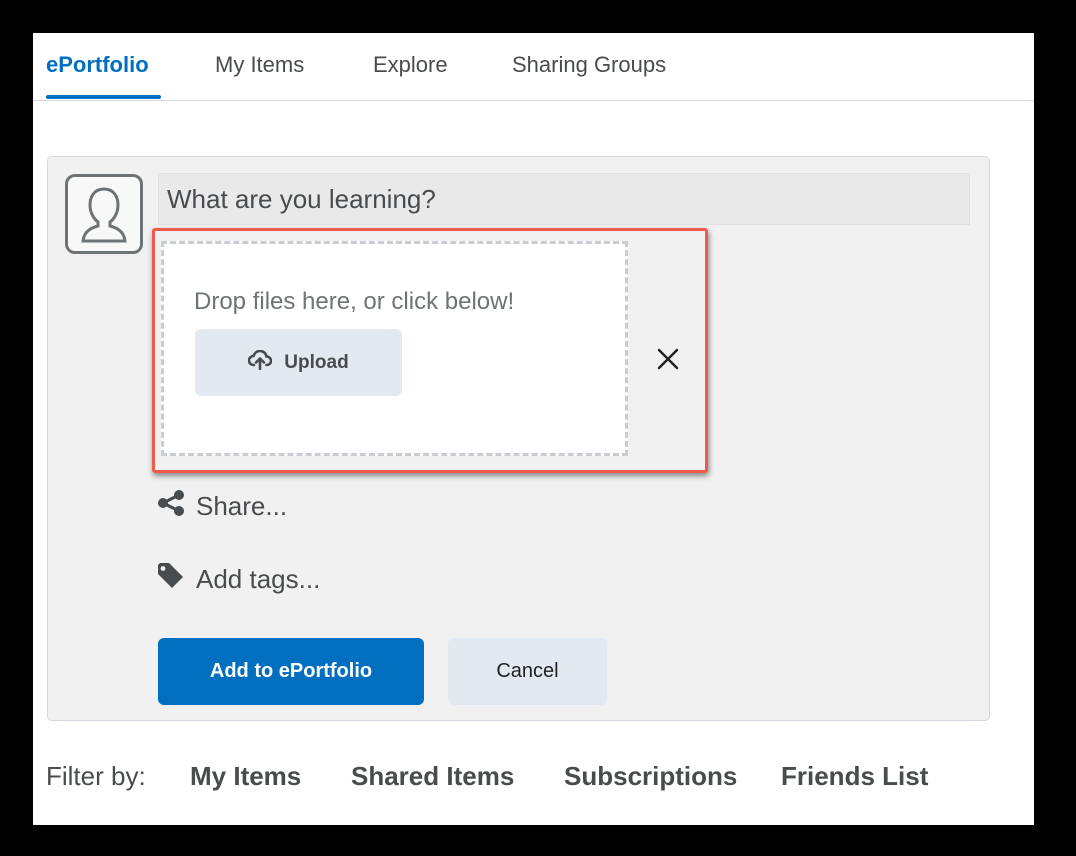 The image size is (1076, 856). What do you see at coordinates (564, 199) in the screenshot?
I see `post-text-input` at bounding box center [564, 199].